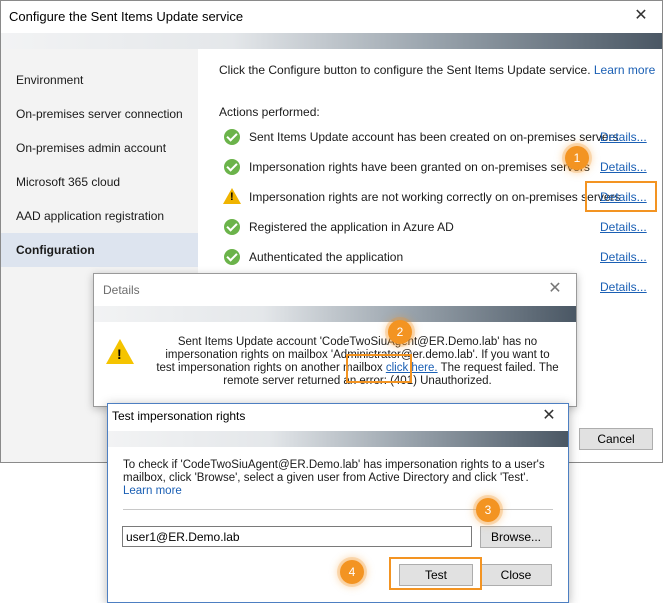  Describe the element at coordinates (338, 439) in the screenshot. I see `test-dialog-banner` at that location.